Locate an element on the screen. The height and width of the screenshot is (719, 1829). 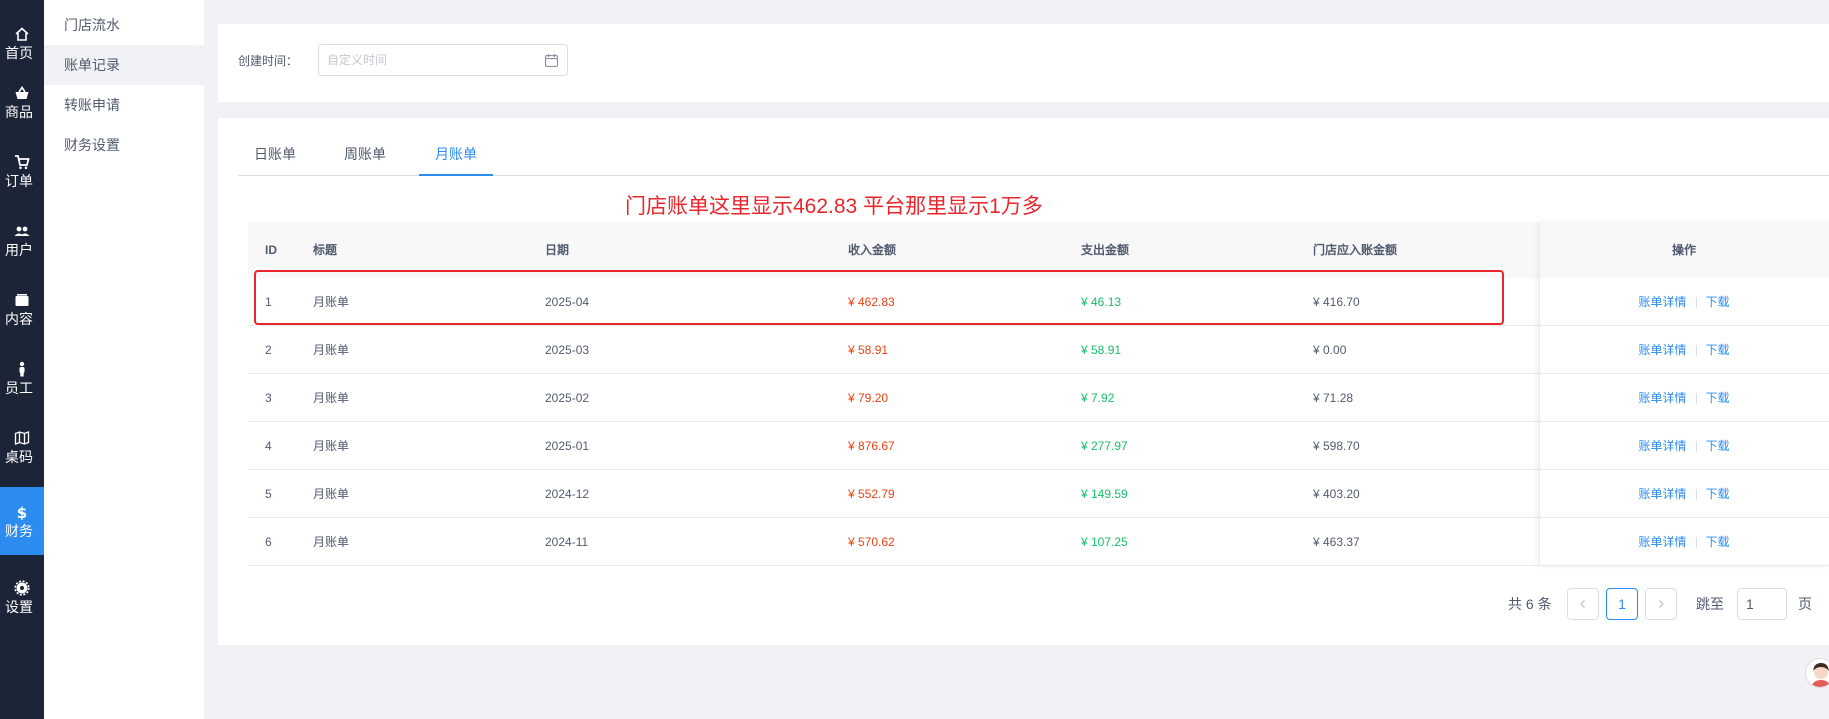
cell-store-amount: ¥ 71.28 is located at coordinates (1333, 398).